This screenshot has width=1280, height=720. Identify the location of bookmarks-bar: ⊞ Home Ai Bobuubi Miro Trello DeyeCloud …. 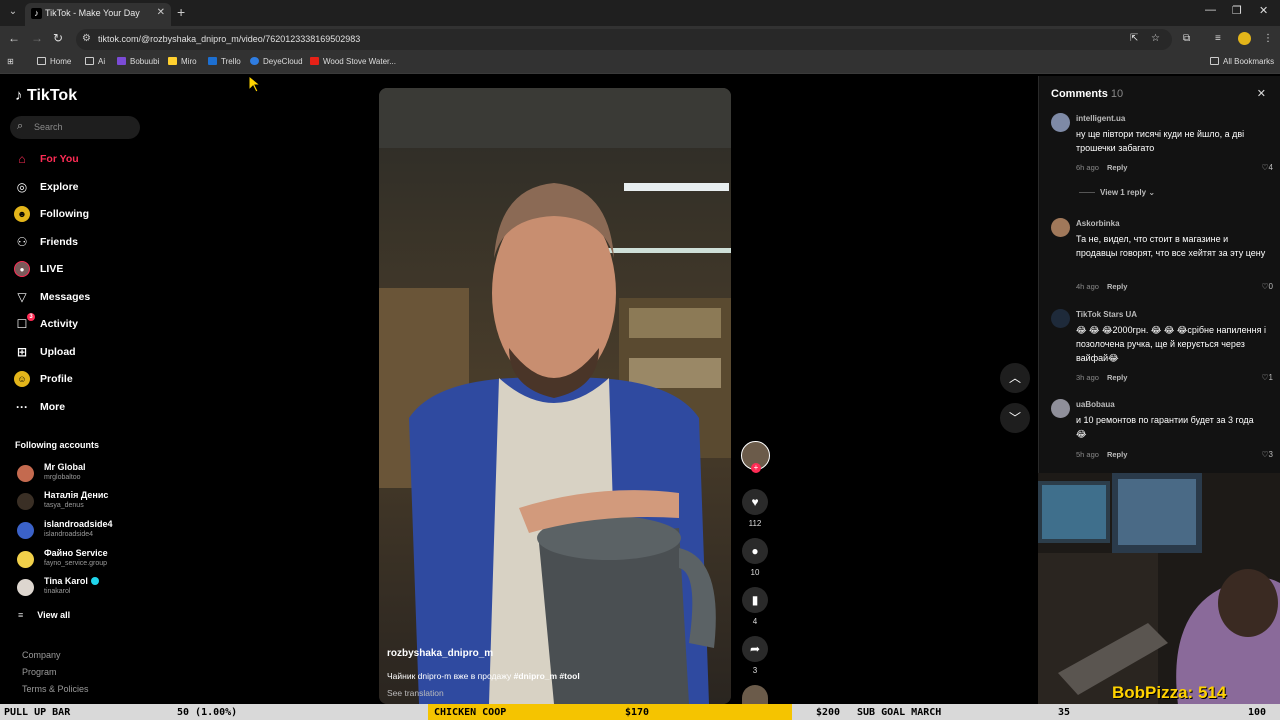
(640, 63).